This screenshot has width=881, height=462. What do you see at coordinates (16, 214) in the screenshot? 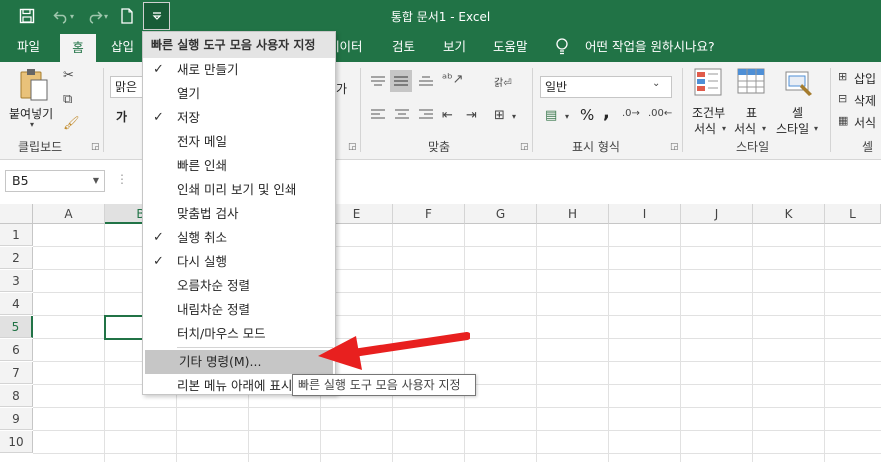
I see `select-all-corner` at bounding box center [16, 214].